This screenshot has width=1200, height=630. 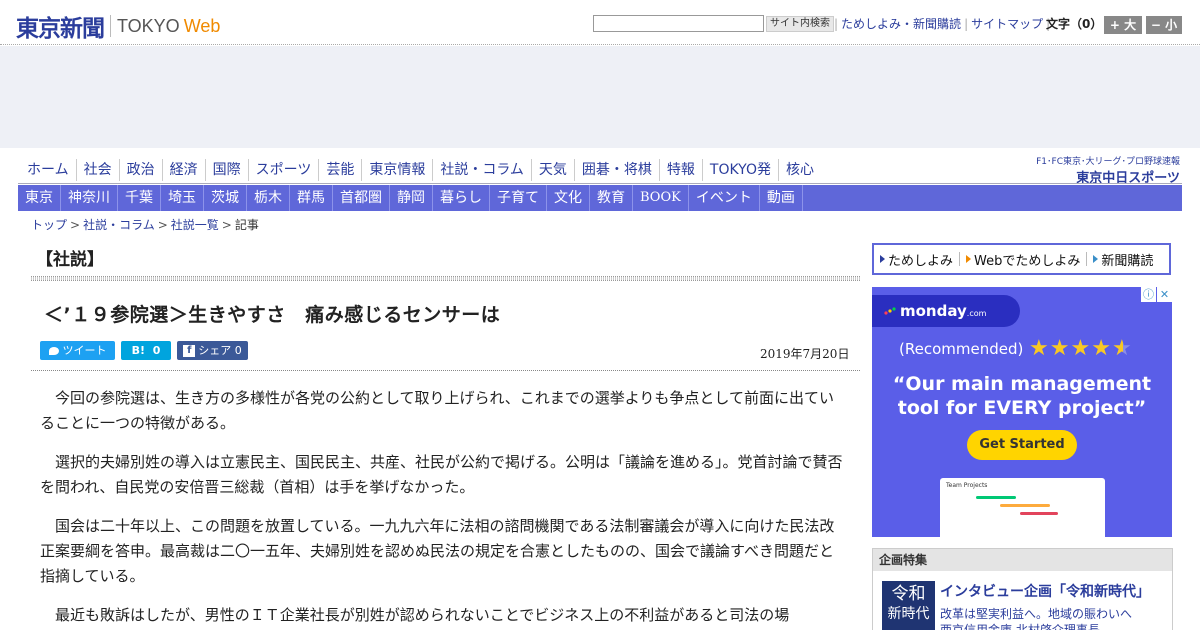 What do you see at coordinates (1096, 259) in the screenshot?
I see `triangle-icon` at bounding box center [1096, 259].